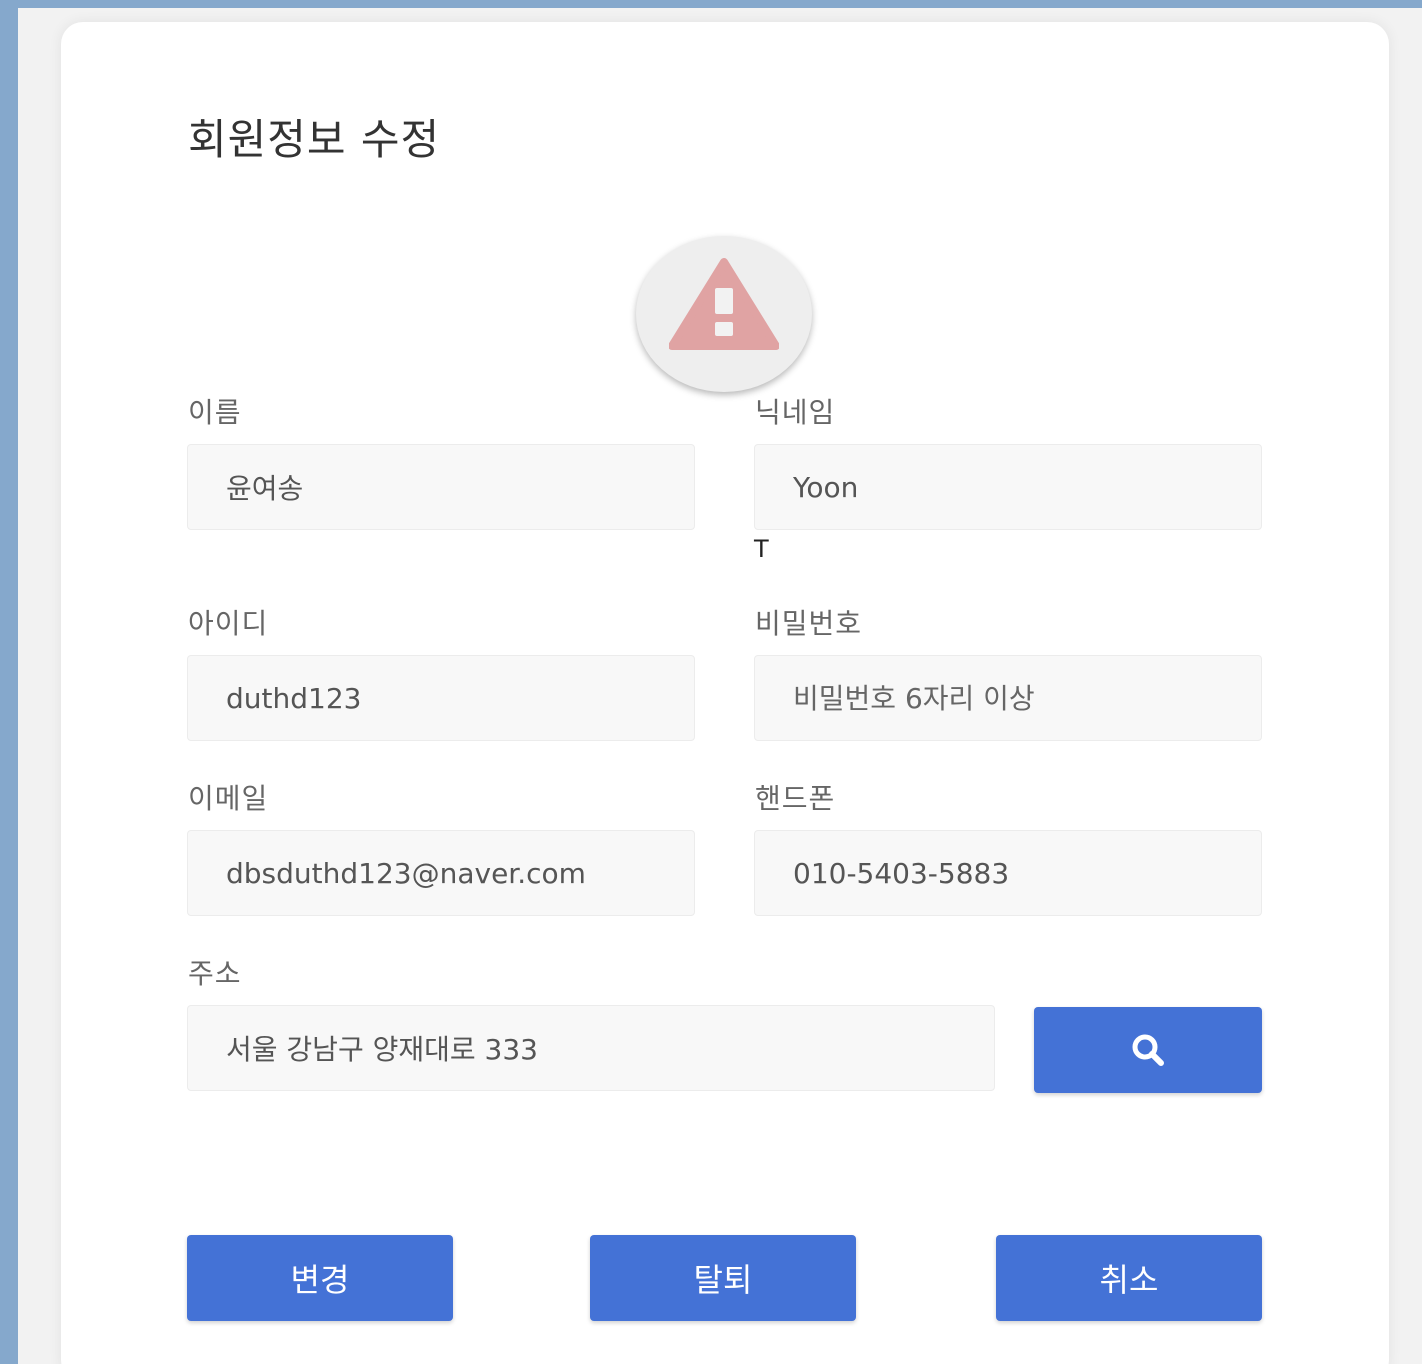 The height and width of the screenshot is (1364, 1422). Describe the element at coordinates (795, 798) in the screenshot. I see `phone-label: 핸드폰` at that location.